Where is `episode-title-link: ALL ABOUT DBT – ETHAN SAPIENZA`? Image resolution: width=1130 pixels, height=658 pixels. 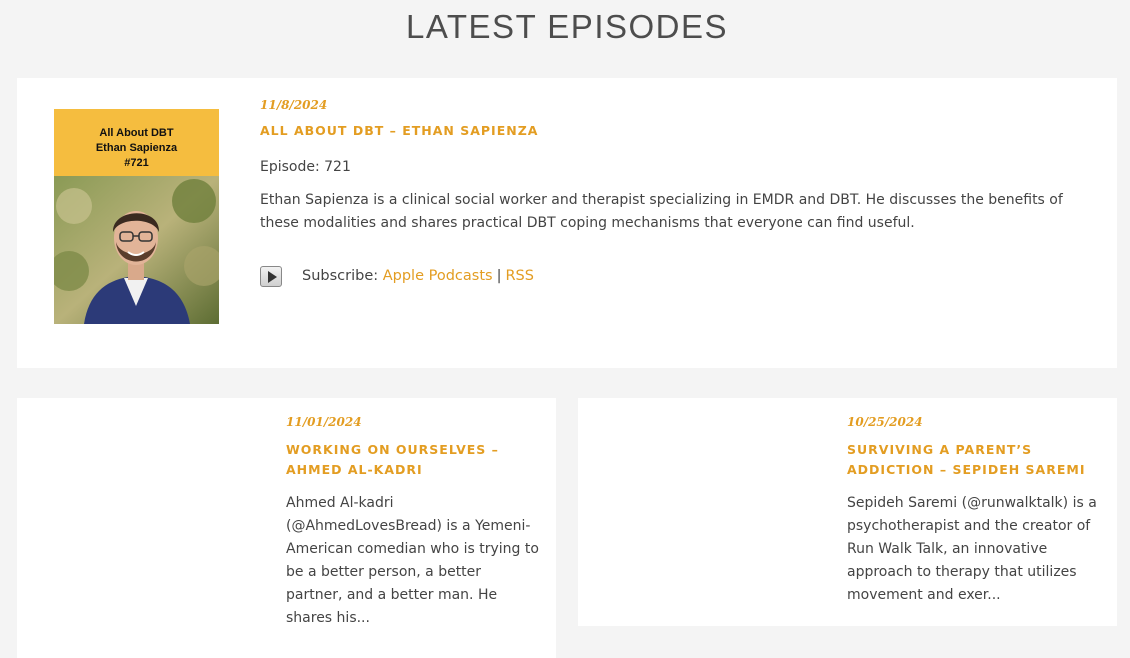
episode-title-link: ALL ABOUT DBT – ETHAN SAPIENZA is located at coordinates (399, 131).